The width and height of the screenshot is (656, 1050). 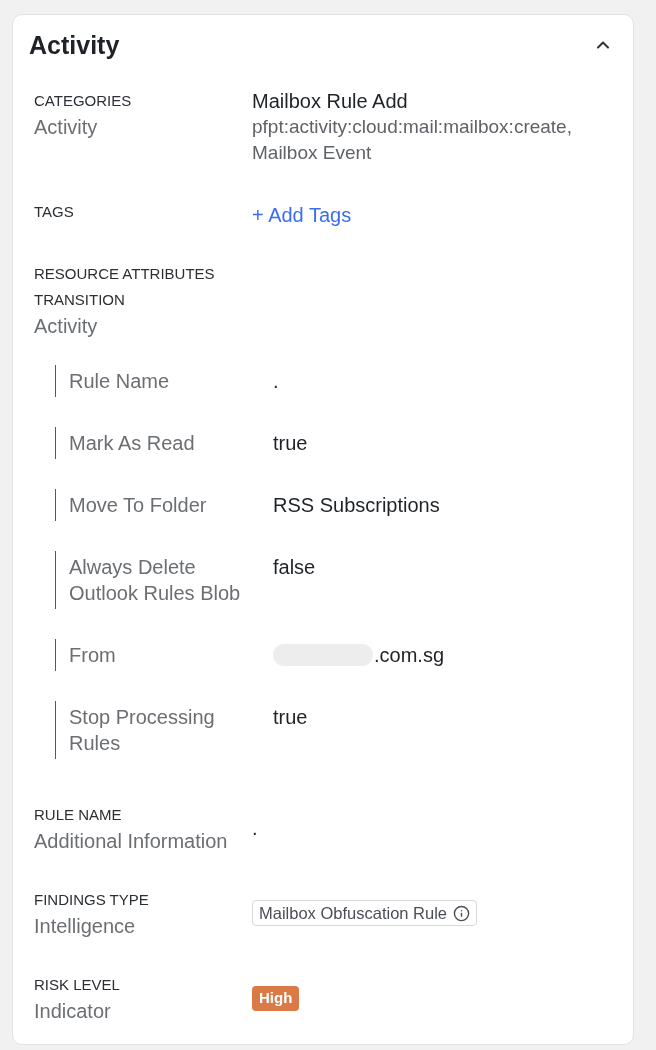 I want to click on field-sublabel: Indicator, so click(x=73, y=1011).